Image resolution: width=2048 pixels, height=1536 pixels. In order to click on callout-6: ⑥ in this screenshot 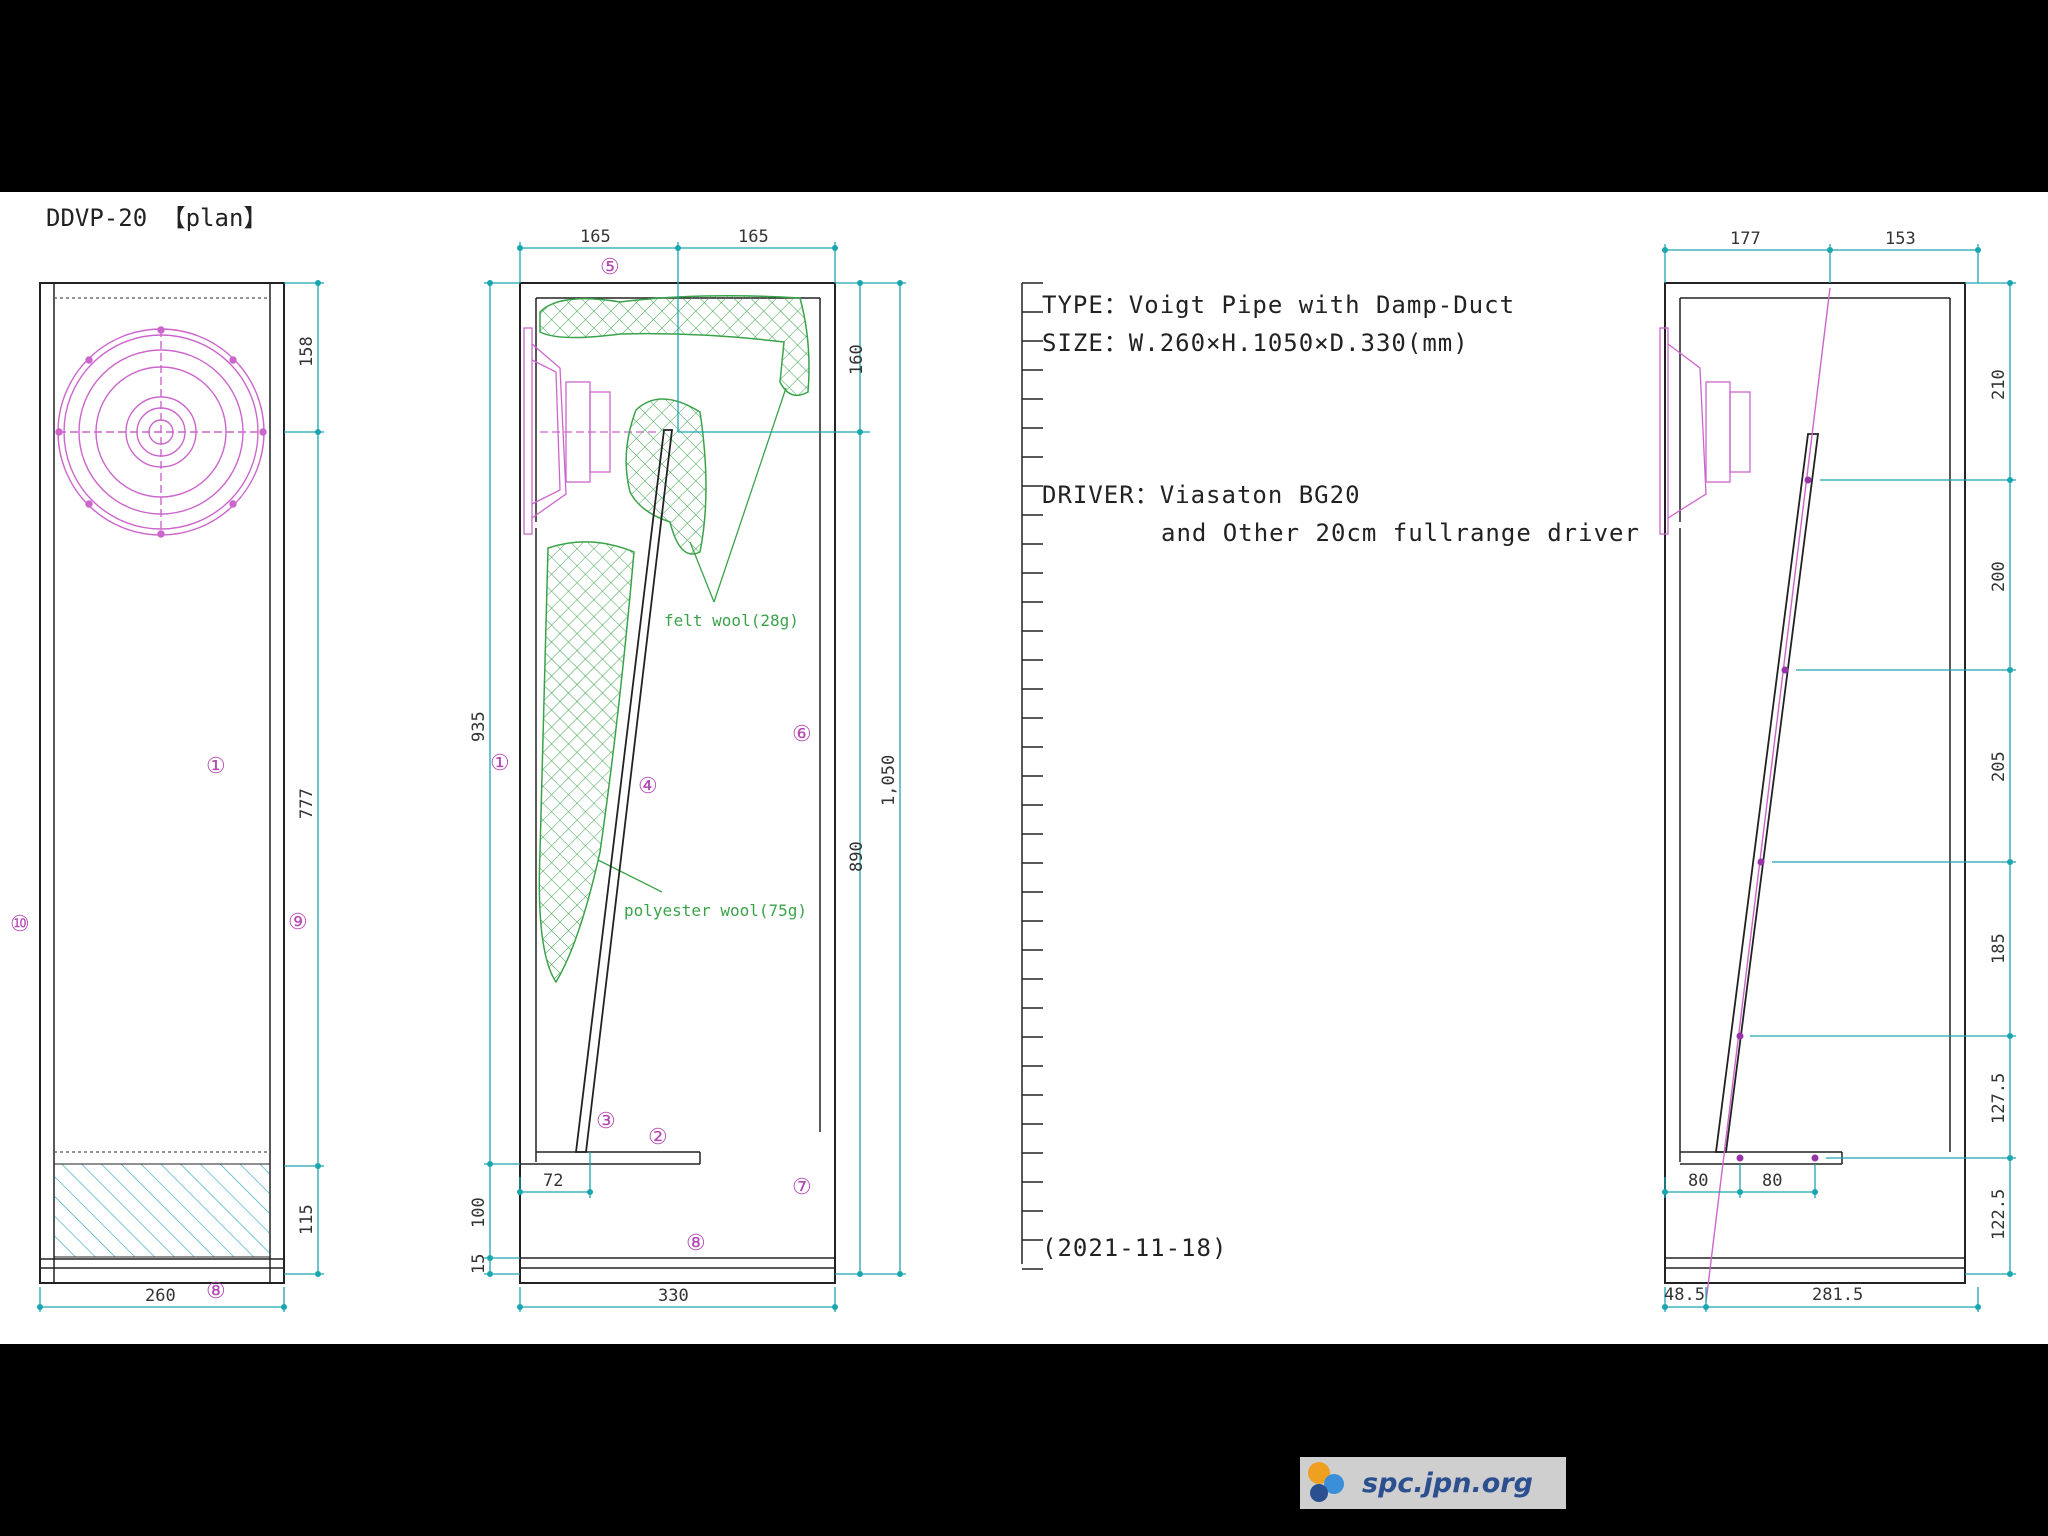, I will do `click(802, 734)`.